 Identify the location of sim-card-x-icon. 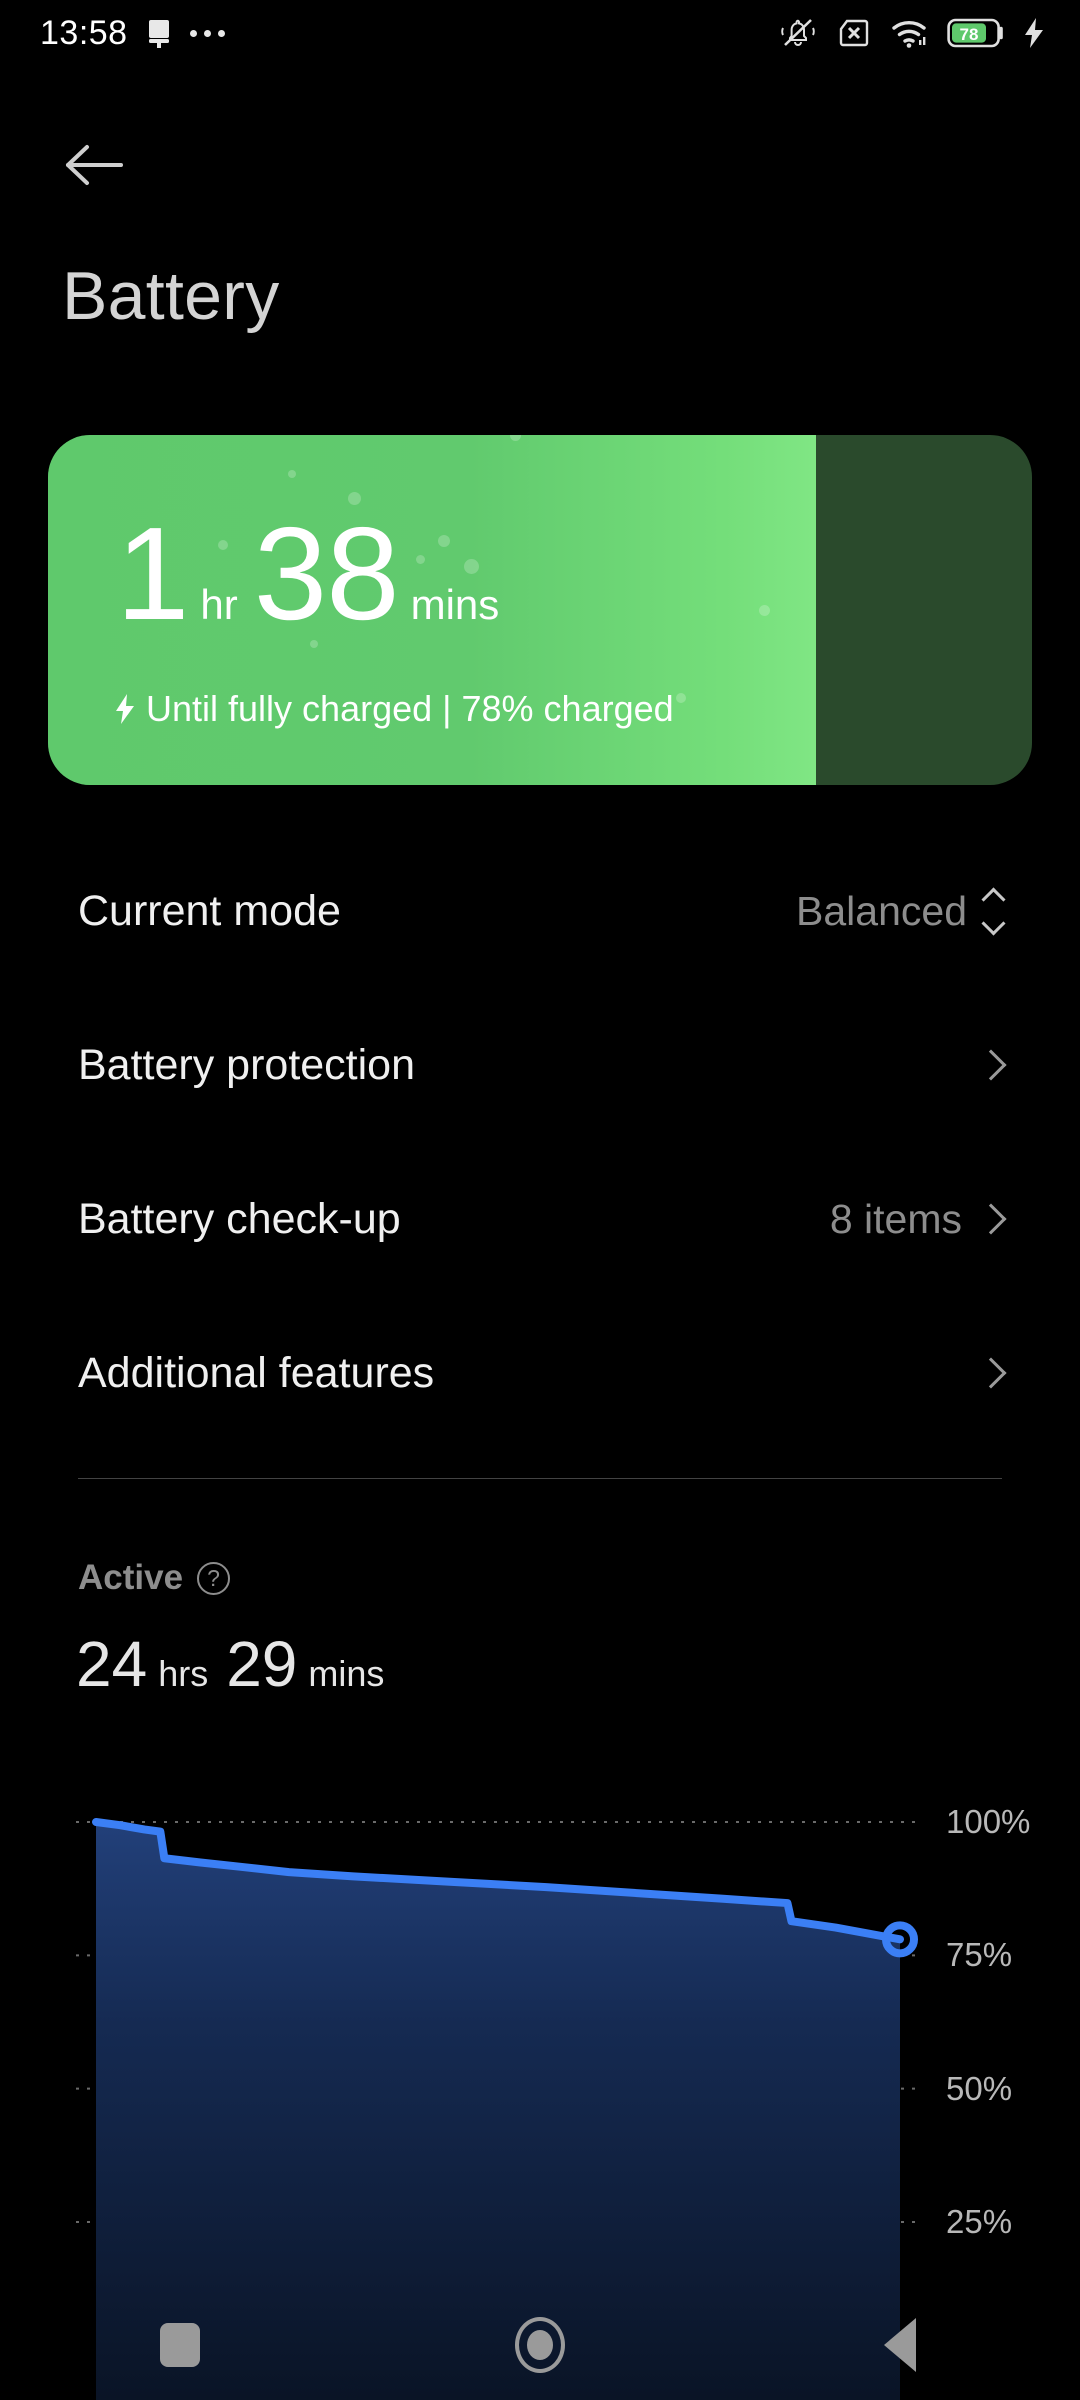
(854, 33).